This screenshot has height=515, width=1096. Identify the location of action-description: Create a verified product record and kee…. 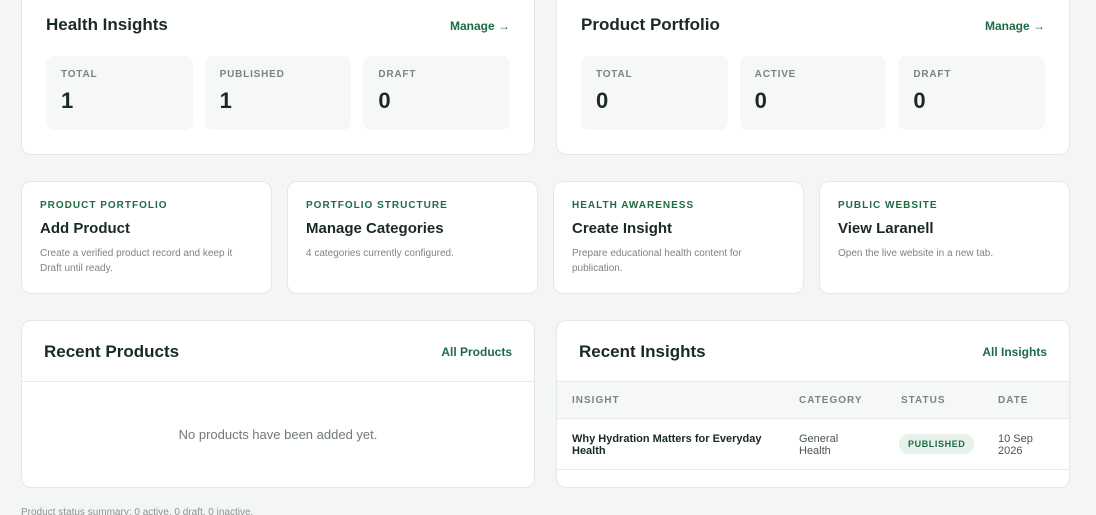
(136, 261).